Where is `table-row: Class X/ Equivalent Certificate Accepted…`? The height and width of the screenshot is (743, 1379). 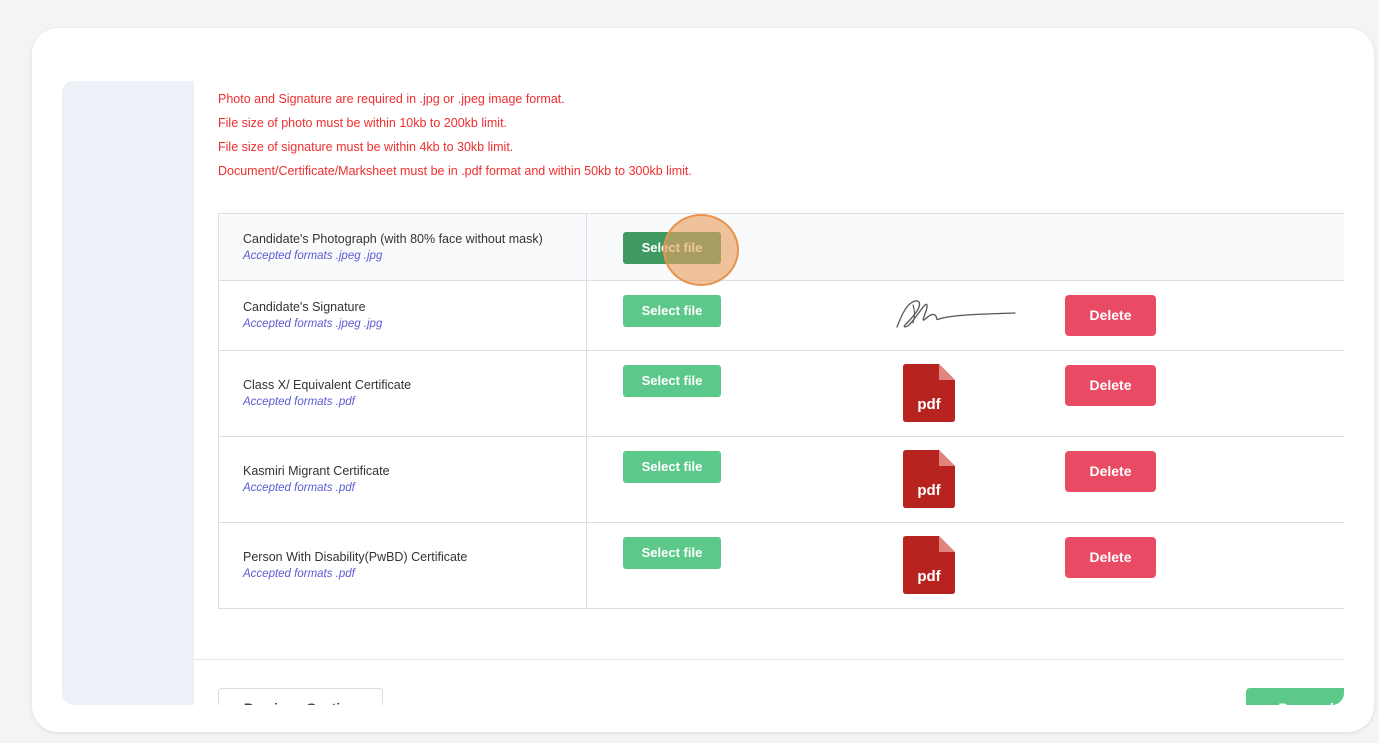
table-row: Class X/ Equivalent Certificate Accepted… is located at coordinates (781, 394).